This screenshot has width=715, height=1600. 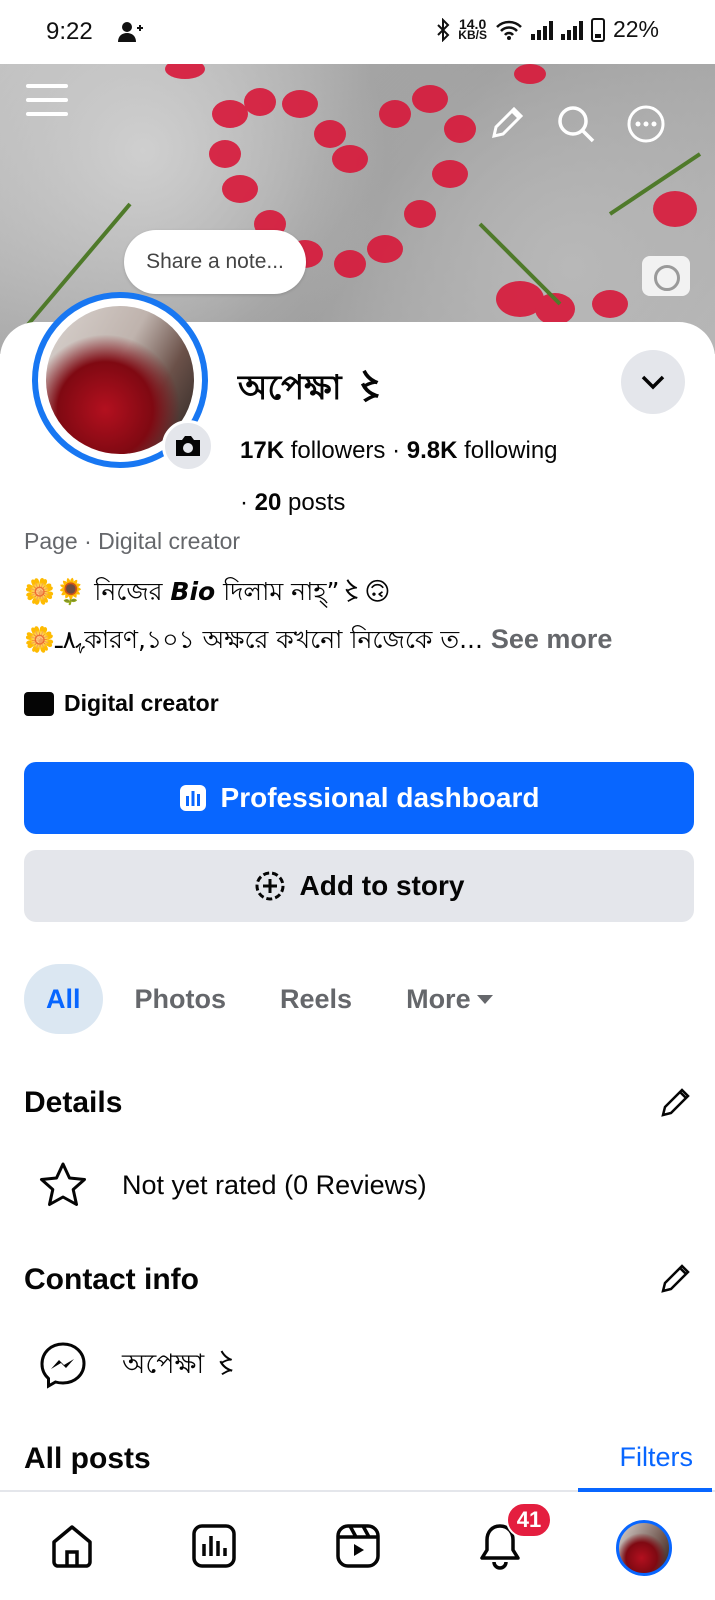 I want to click on more-options-icon, so click(x=646, y=124).